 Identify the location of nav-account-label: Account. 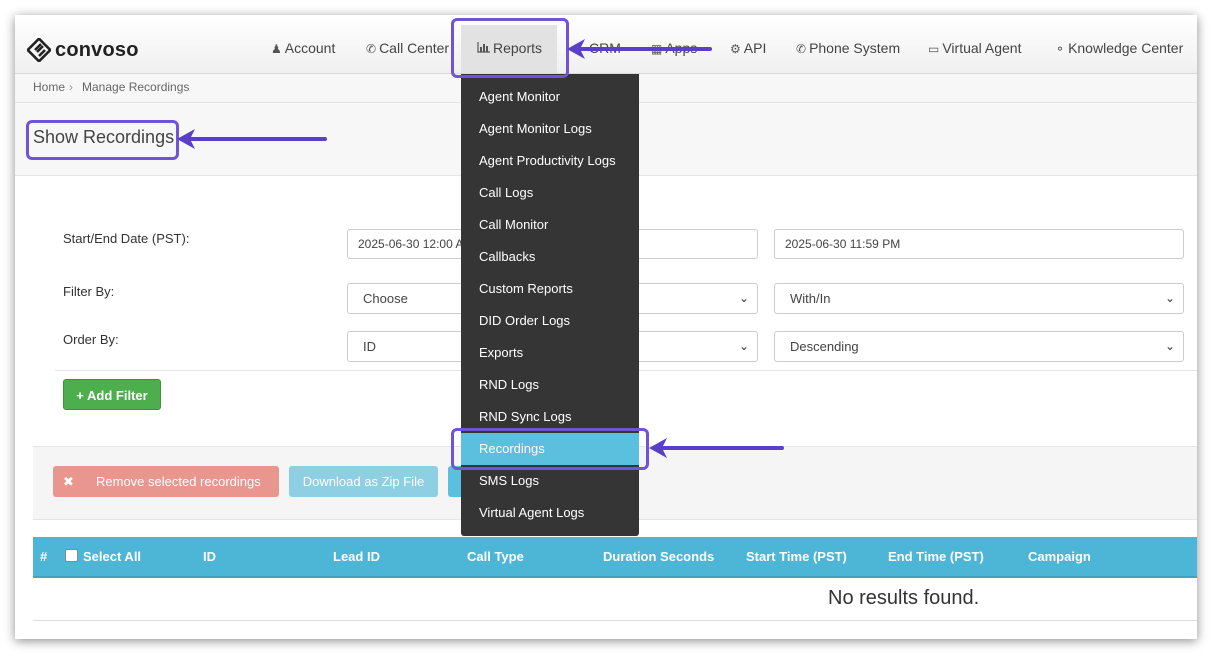
(310, 48).